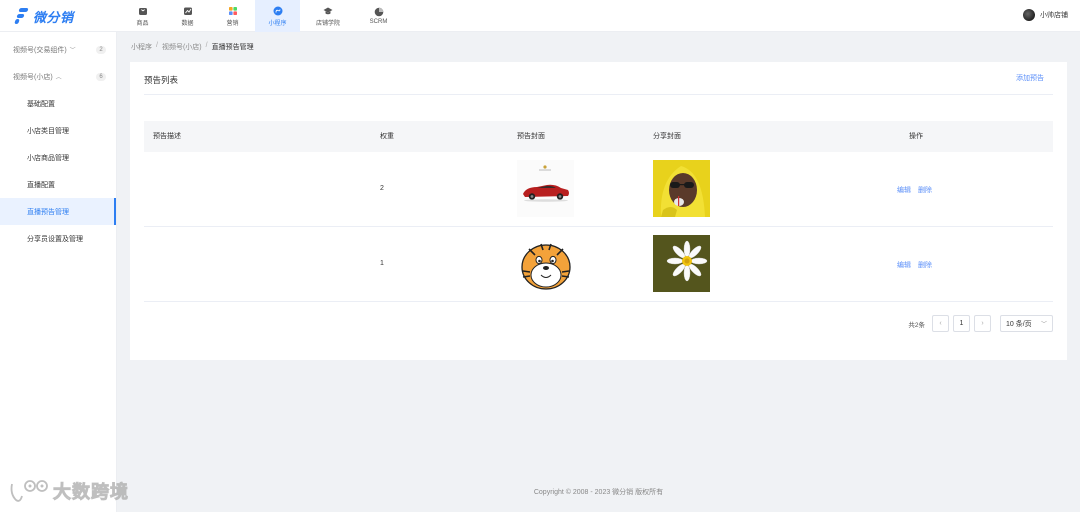  Describe the element at coordinates (40, 50) in the screenshot. I see `sidebar-group-label: 视频号(交易组件)` at that location.